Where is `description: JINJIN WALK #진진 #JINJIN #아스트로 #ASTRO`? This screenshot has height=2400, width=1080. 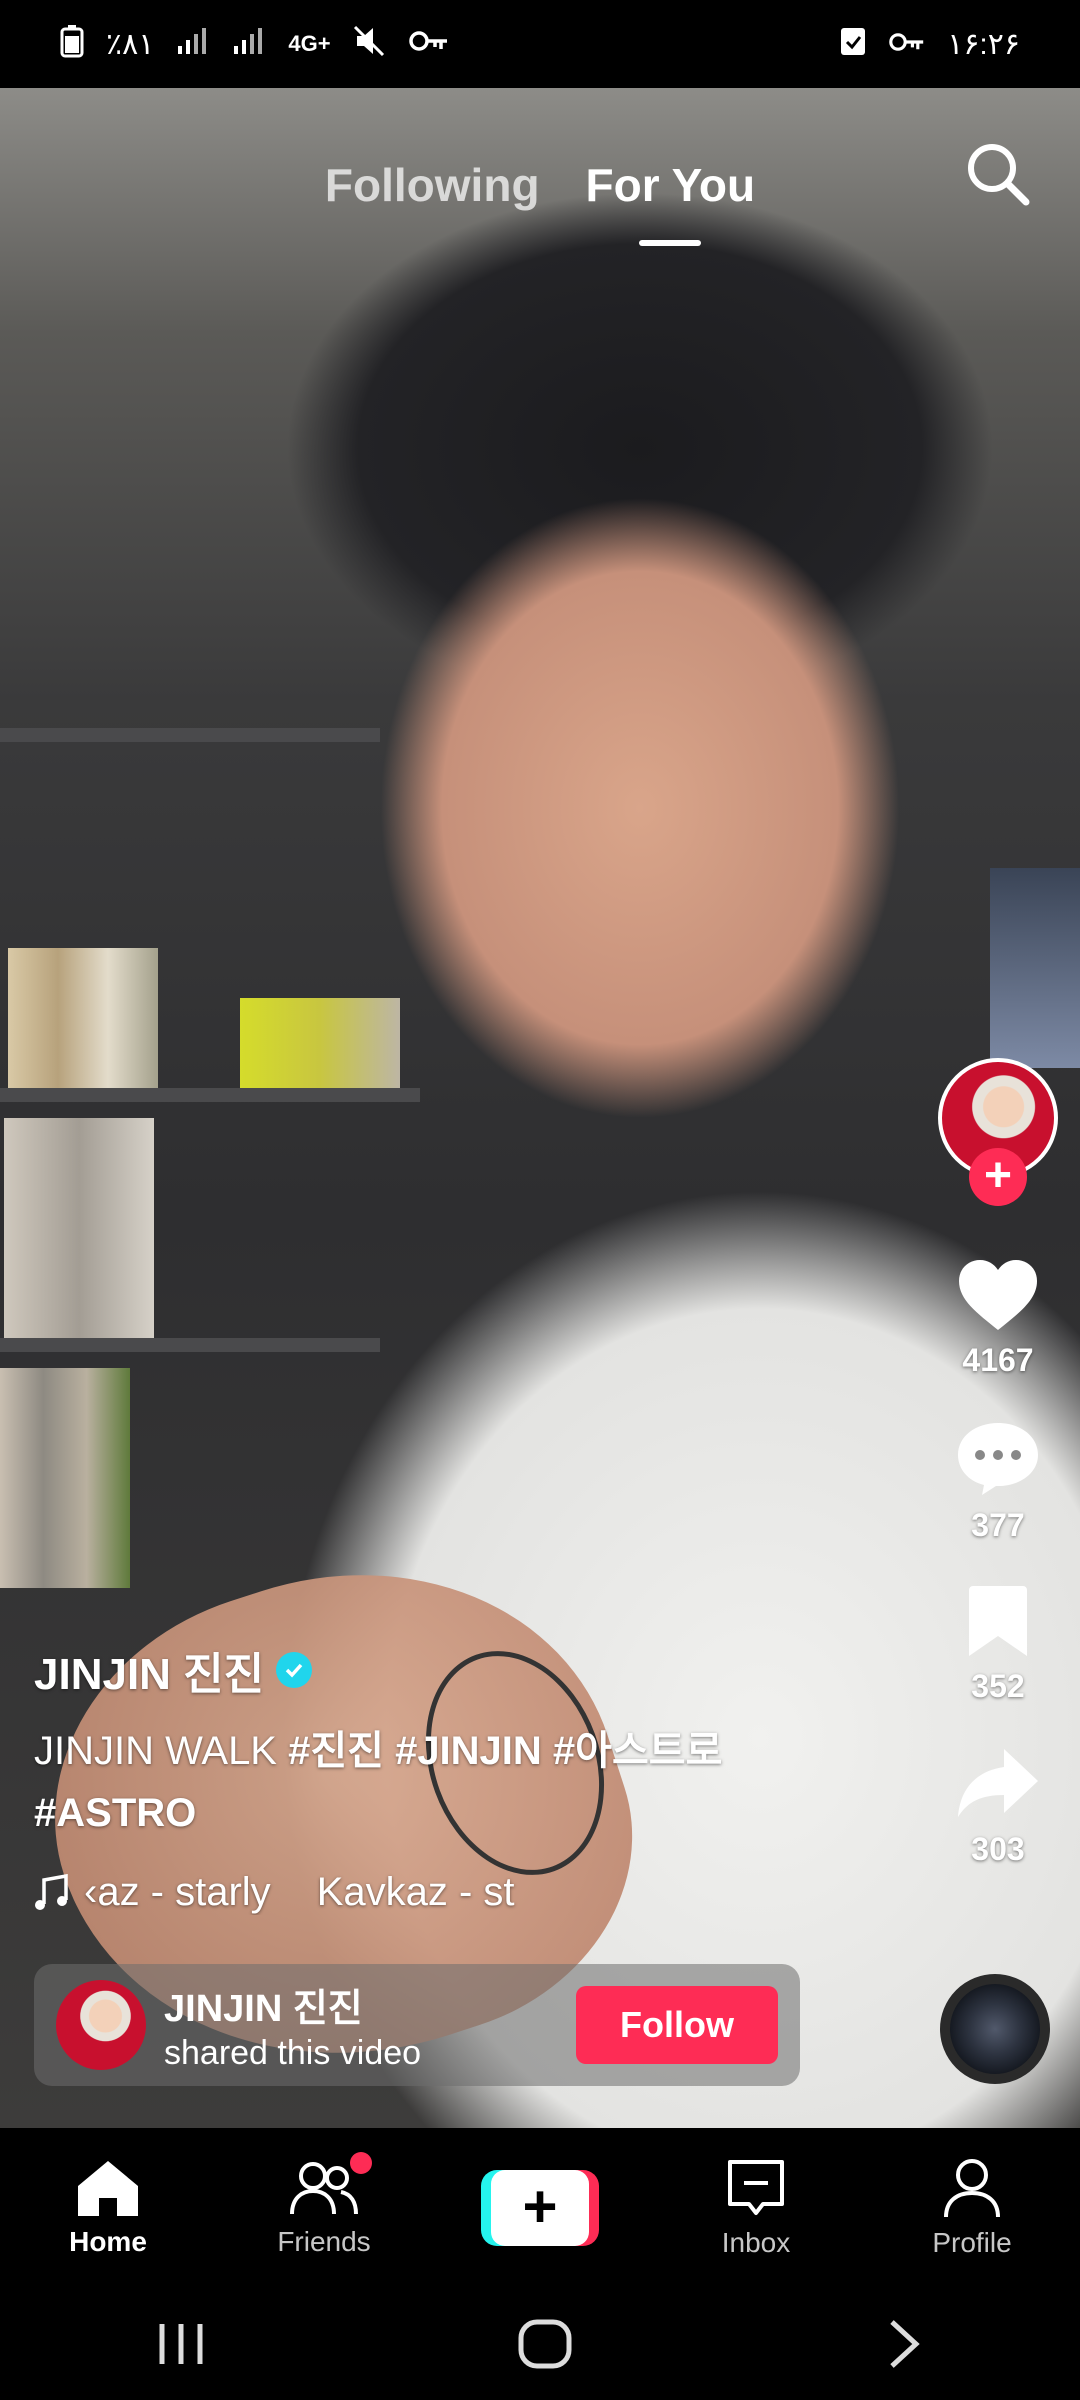
description: JINJIN WALK #진진 #JINJIN #아스트로 #ASTRO is located at coordinates (414, 1782).